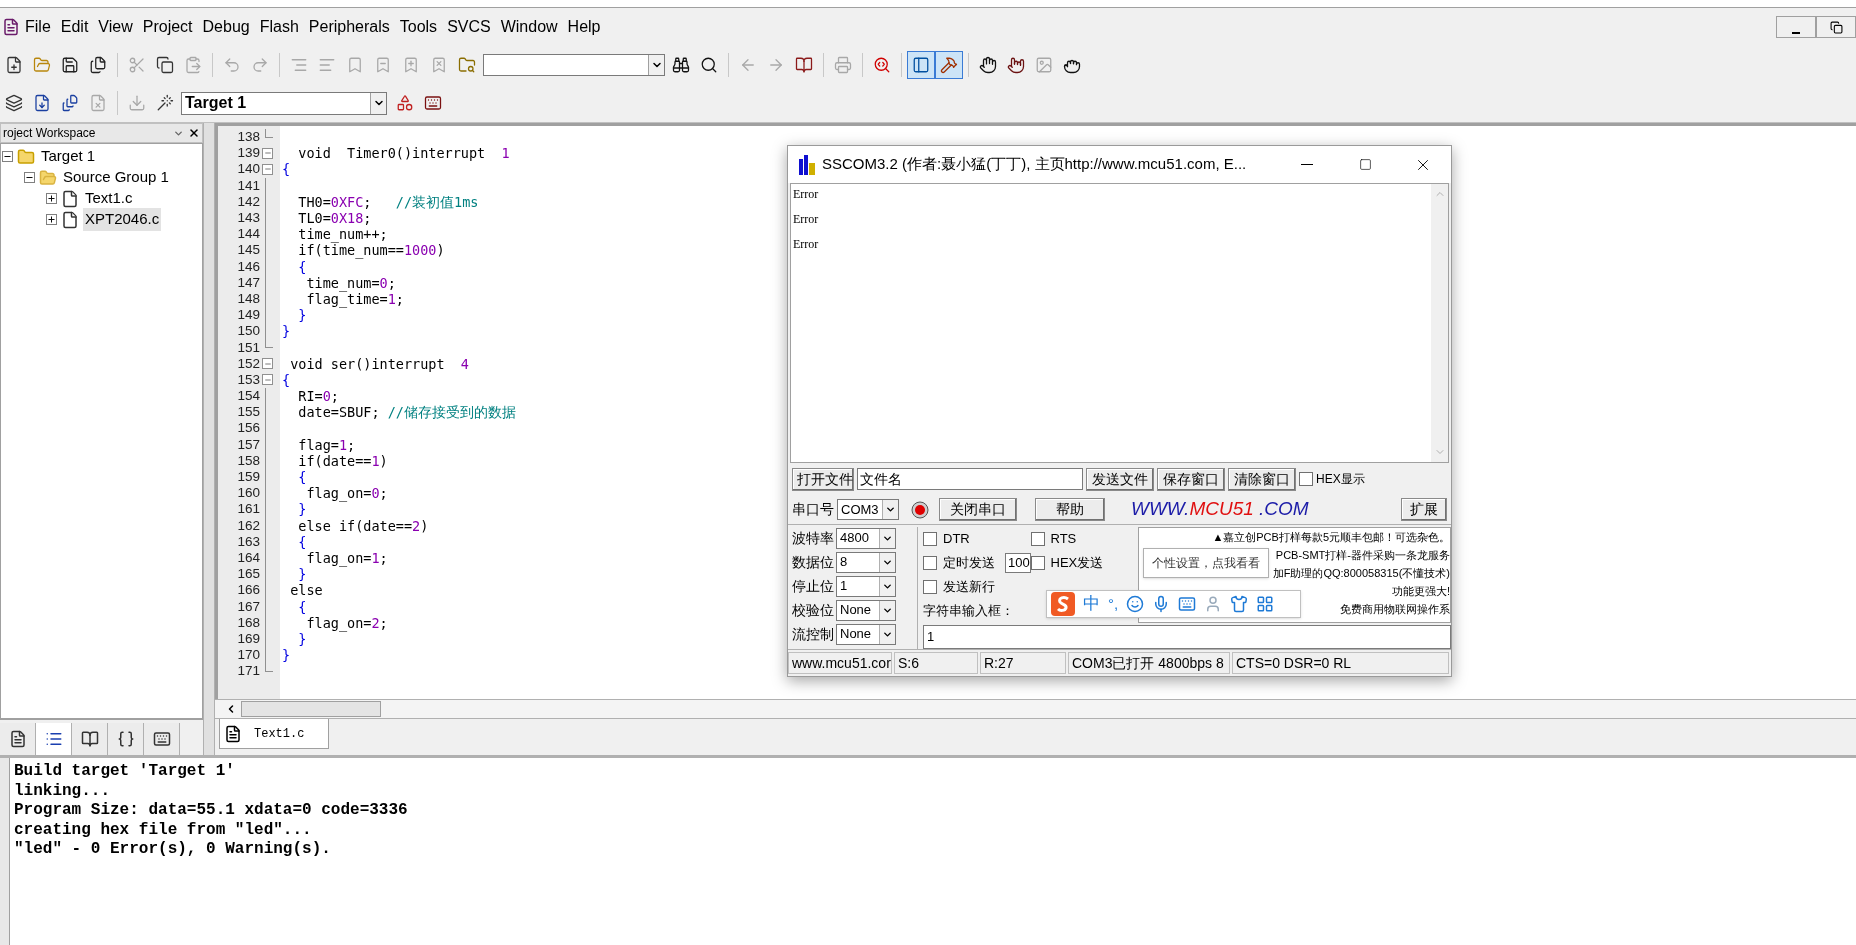  I want to click on hammer-button, so click(949, 65).